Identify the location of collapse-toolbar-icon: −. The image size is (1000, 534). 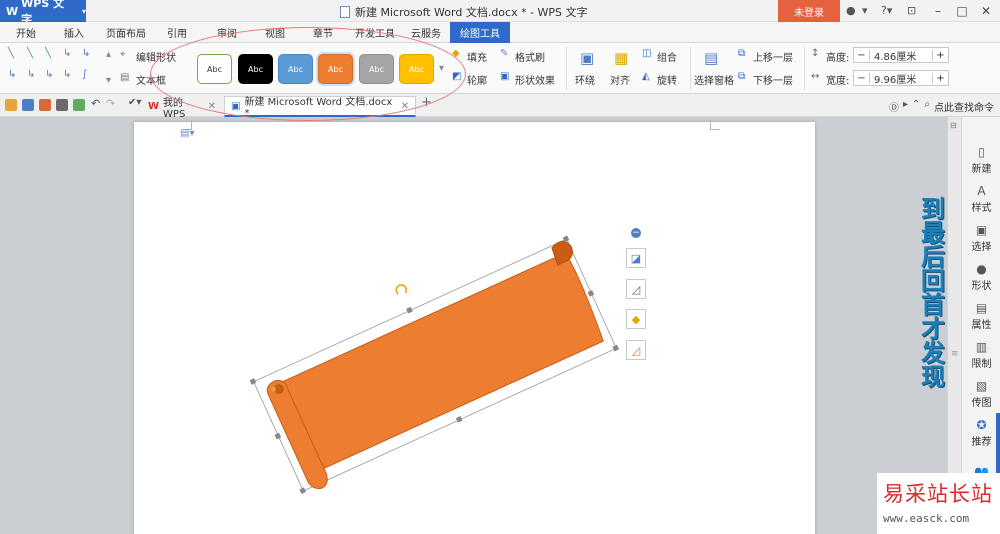
(636, 233).